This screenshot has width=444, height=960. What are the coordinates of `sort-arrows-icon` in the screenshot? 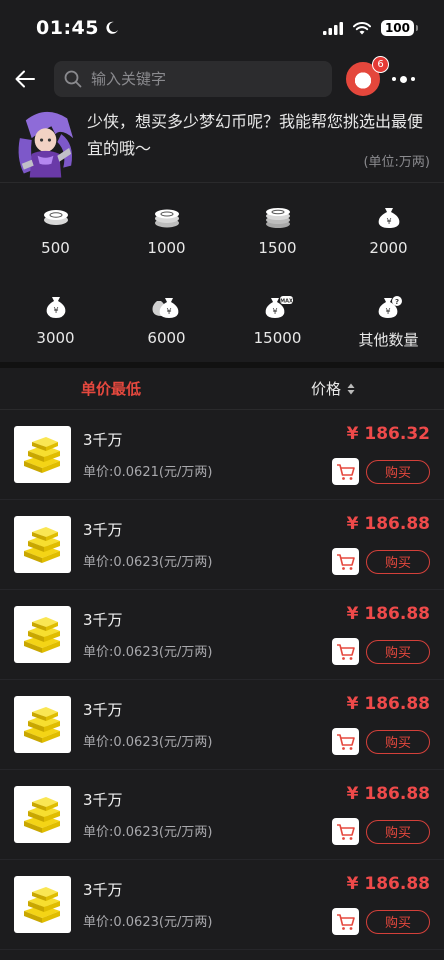 It's located at (351, 388).